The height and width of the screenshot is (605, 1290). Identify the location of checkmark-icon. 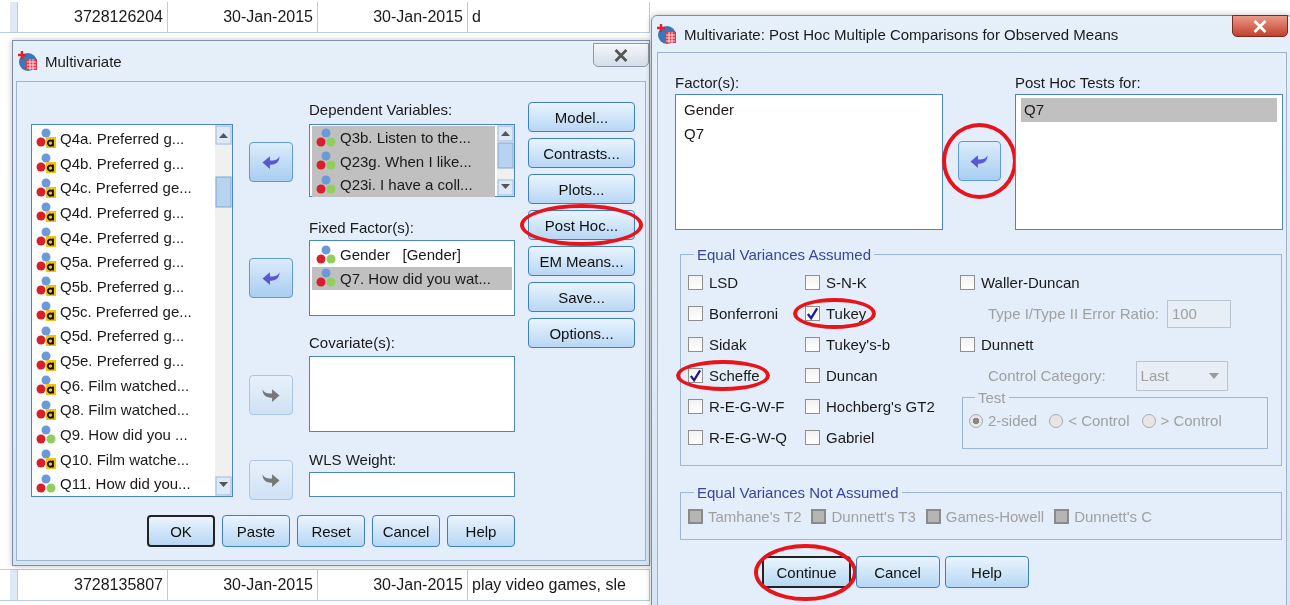
(812, 313).